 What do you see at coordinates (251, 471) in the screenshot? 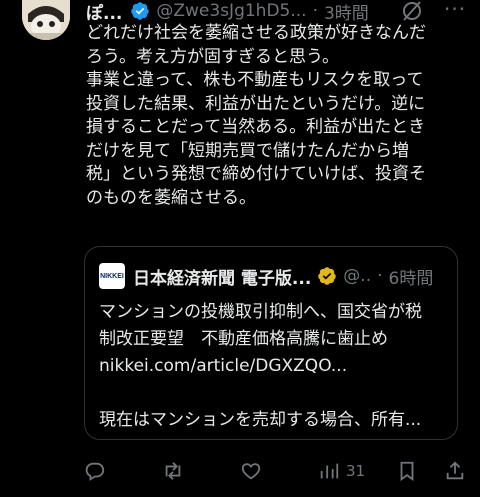
I see `heart-icon` at bounding box center [251, 471].